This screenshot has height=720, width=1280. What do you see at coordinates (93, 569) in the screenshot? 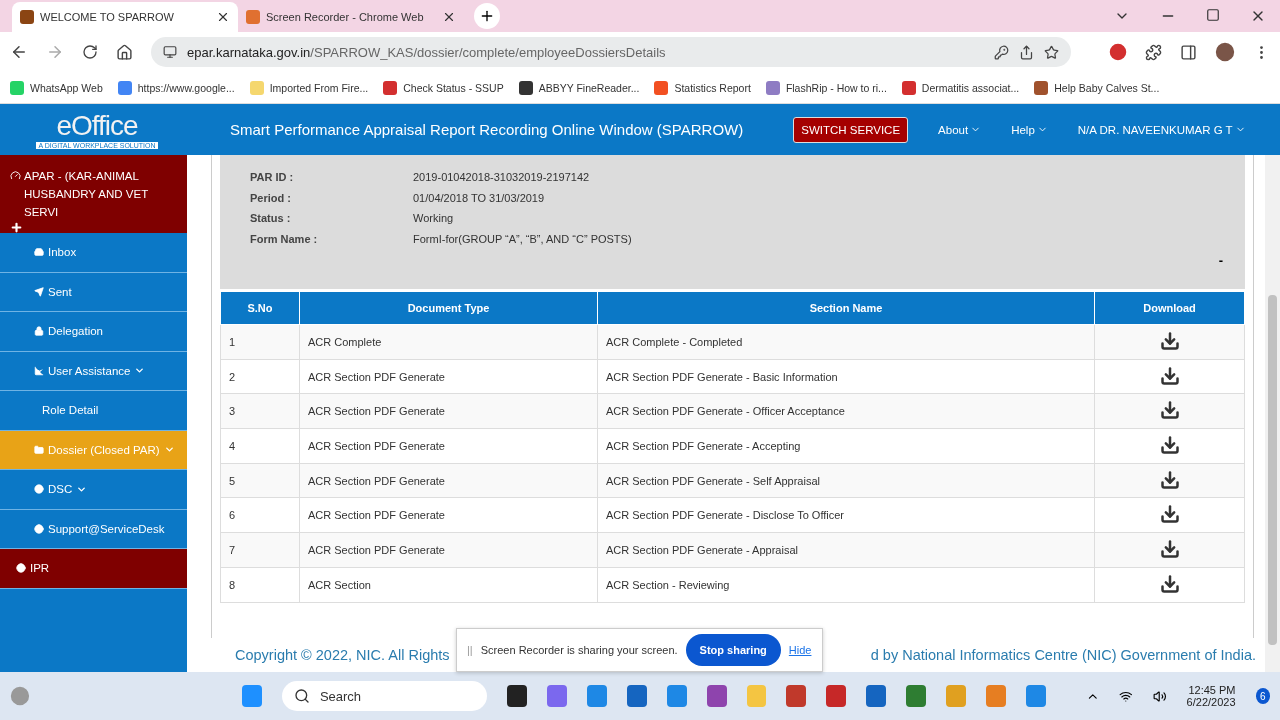
I see `sidebar-item: IPR` at bounding box center [93, 569].